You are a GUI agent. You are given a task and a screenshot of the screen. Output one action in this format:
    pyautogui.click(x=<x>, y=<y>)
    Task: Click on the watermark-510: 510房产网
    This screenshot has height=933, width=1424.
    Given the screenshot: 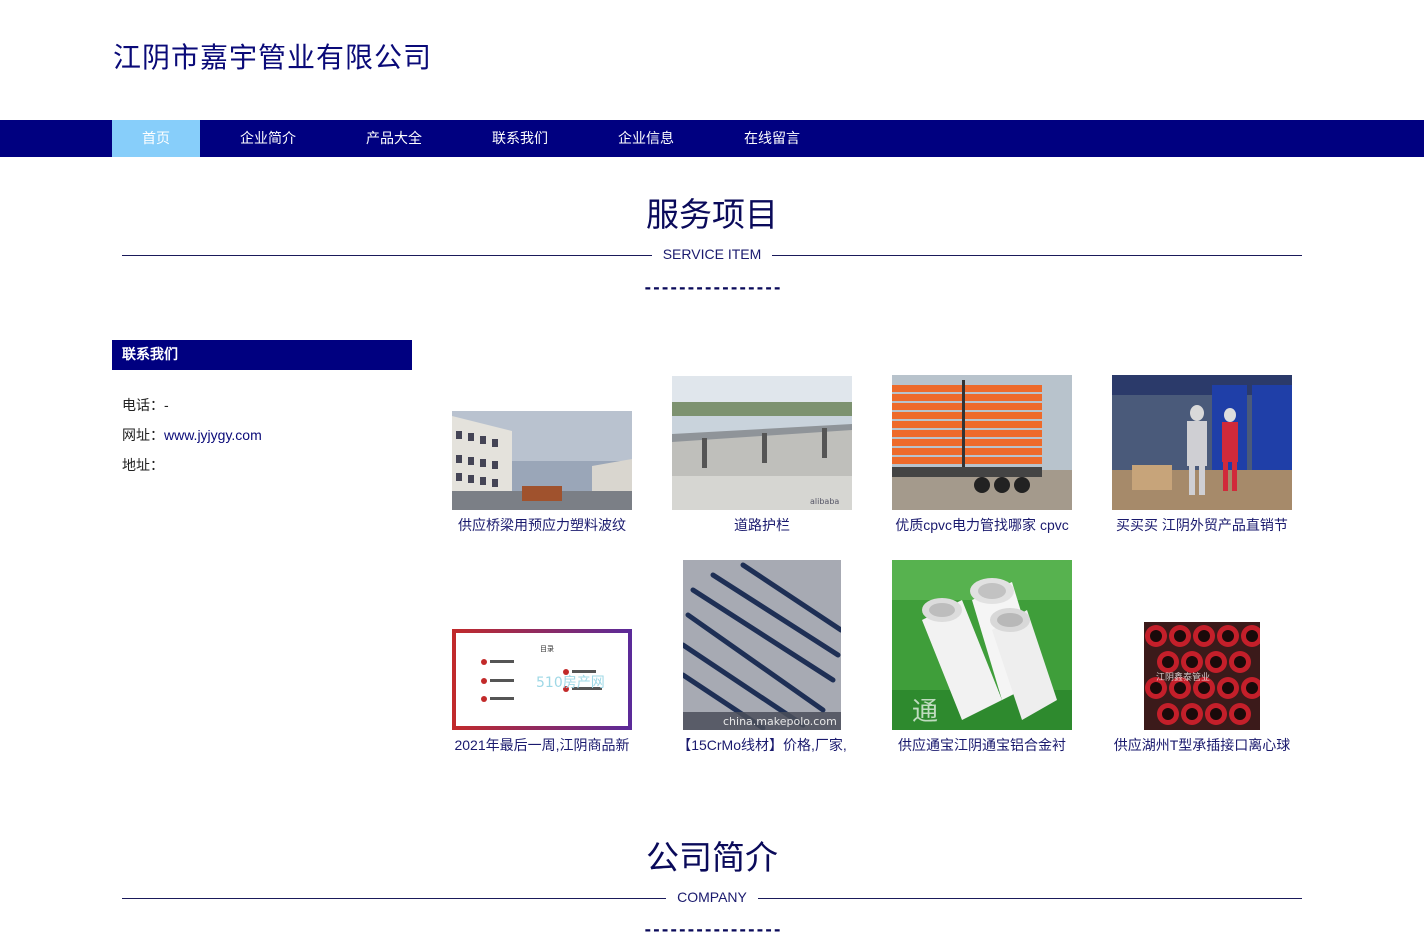 What is the action you would take?
    pyautogui.click(x=570, y=683)
    